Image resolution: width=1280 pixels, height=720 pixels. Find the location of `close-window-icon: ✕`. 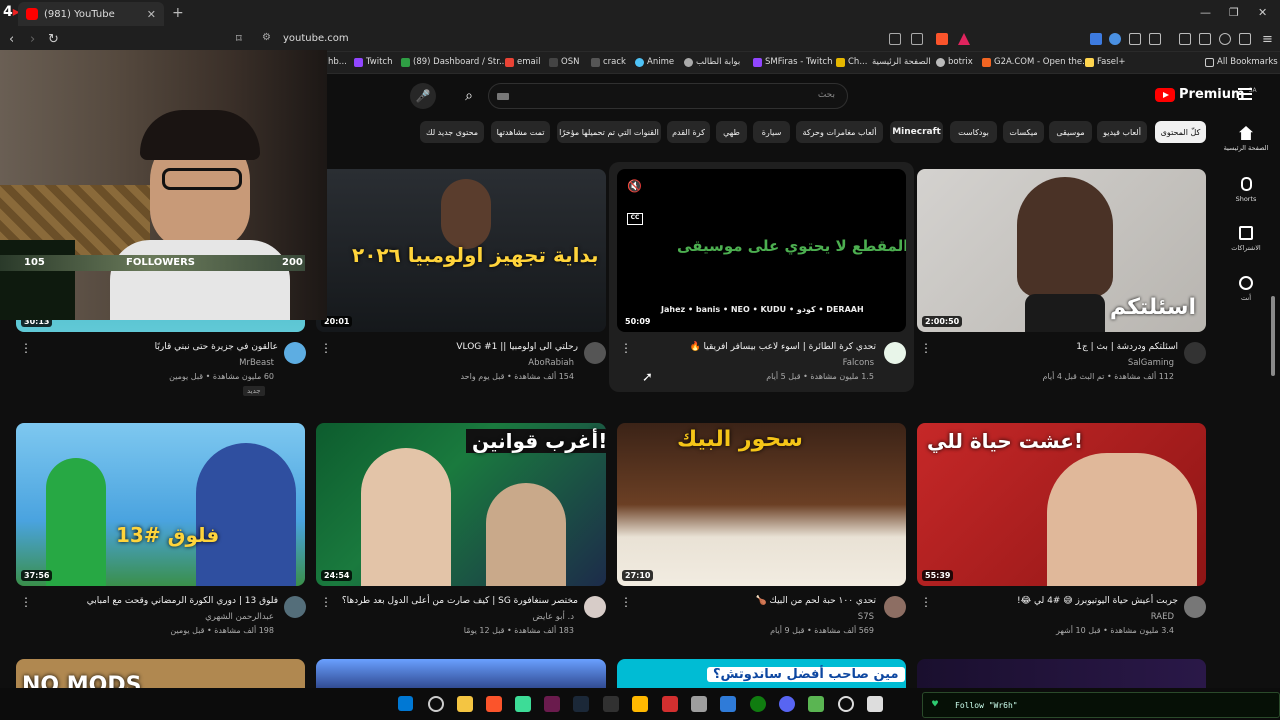

close-window-icon: ✕ is located at coordinates (1262, 12).